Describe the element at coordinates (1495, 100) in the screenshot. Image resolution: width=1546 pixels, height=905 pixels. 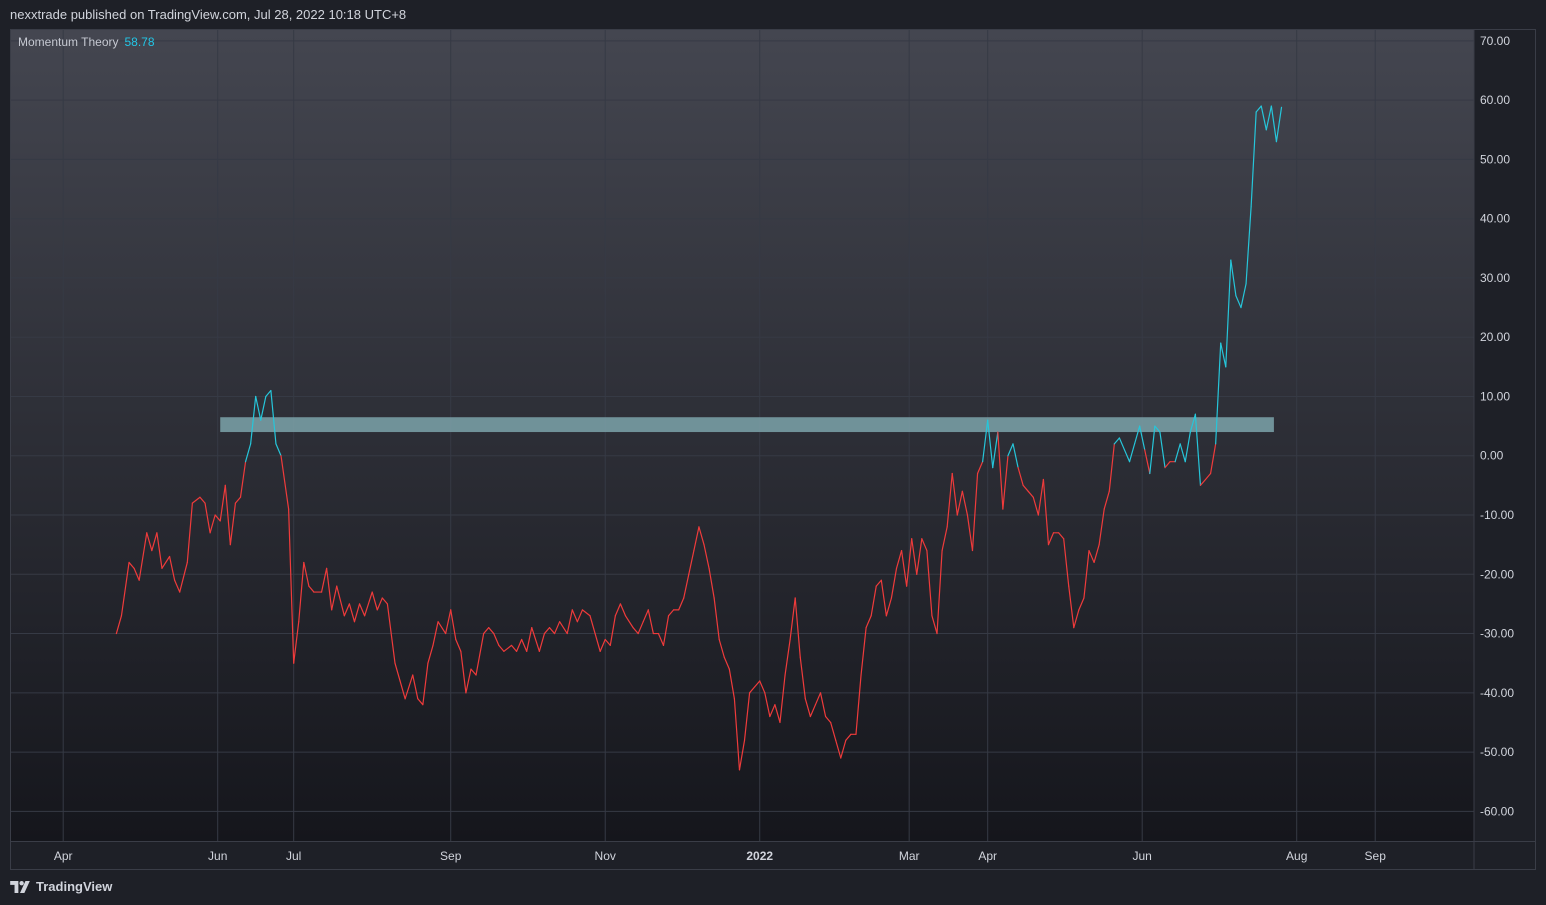
I see `y-tick-label: 60.00` at that location.